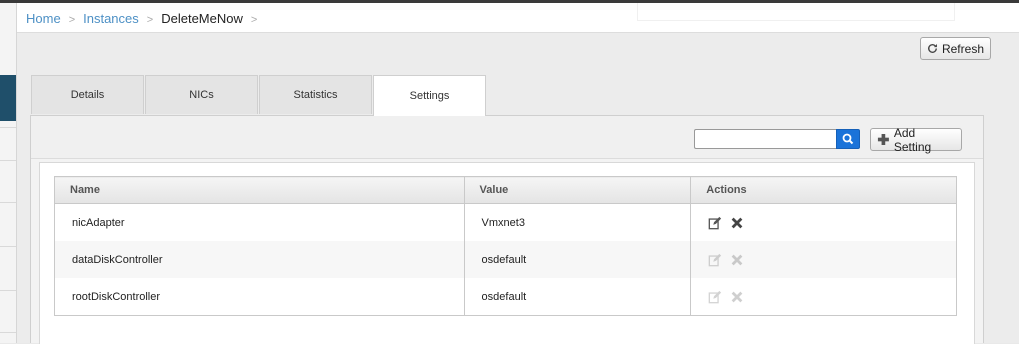  I want to click on breadcrumb-instances: Instances, so click(111, 18).